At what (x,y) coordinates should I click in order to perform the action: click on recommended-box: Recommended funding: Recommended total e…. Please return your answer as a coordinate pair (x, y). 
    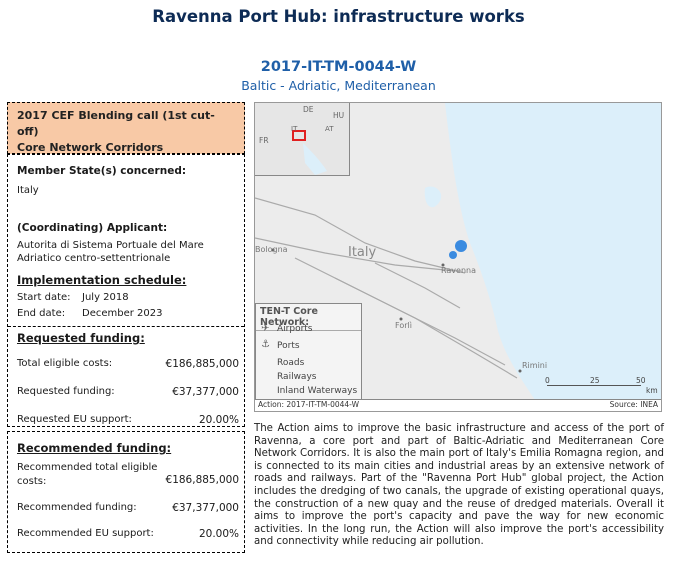
    Looking at the image, I should click on (126, 492).